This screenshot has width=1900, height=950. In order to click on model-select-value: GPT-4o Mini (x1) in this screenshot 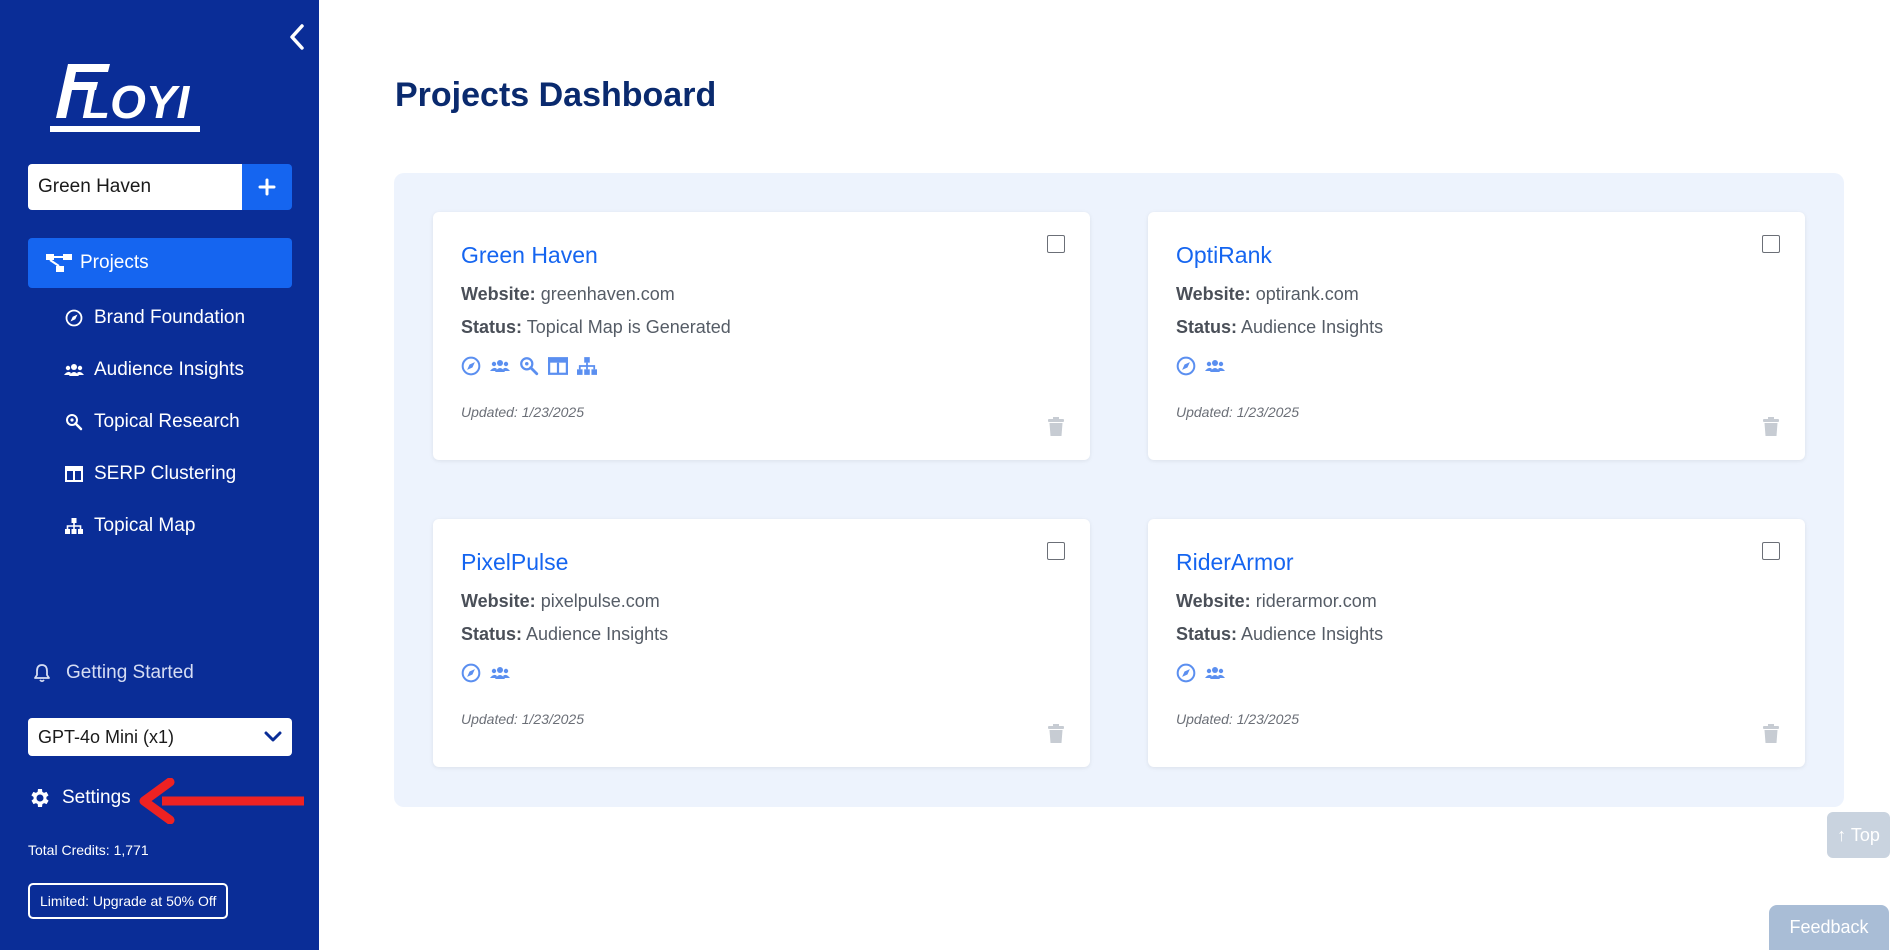, I will do `click(106, 736)`.